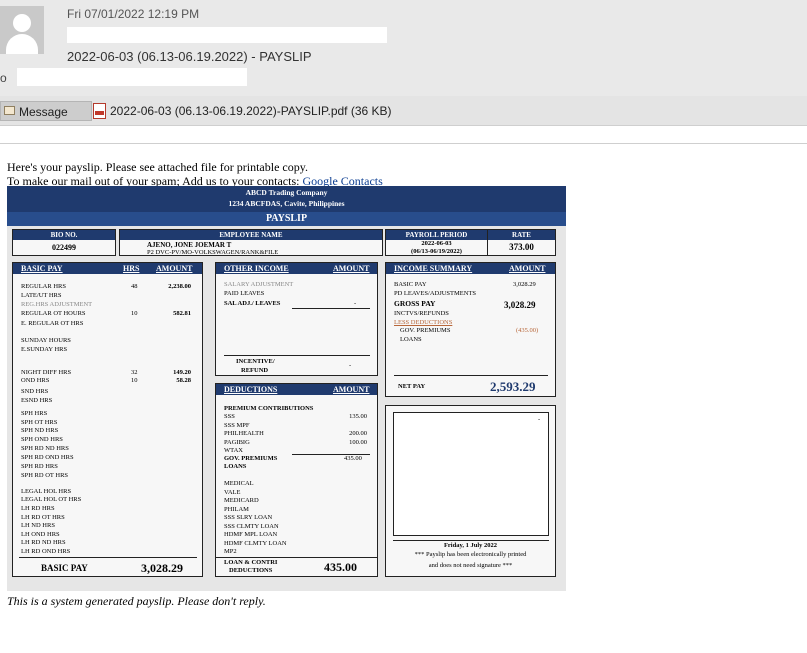 The height and width of the screenshot is (653, 807). I want to click on basic-total: 3,028.29, so click(162, 568).